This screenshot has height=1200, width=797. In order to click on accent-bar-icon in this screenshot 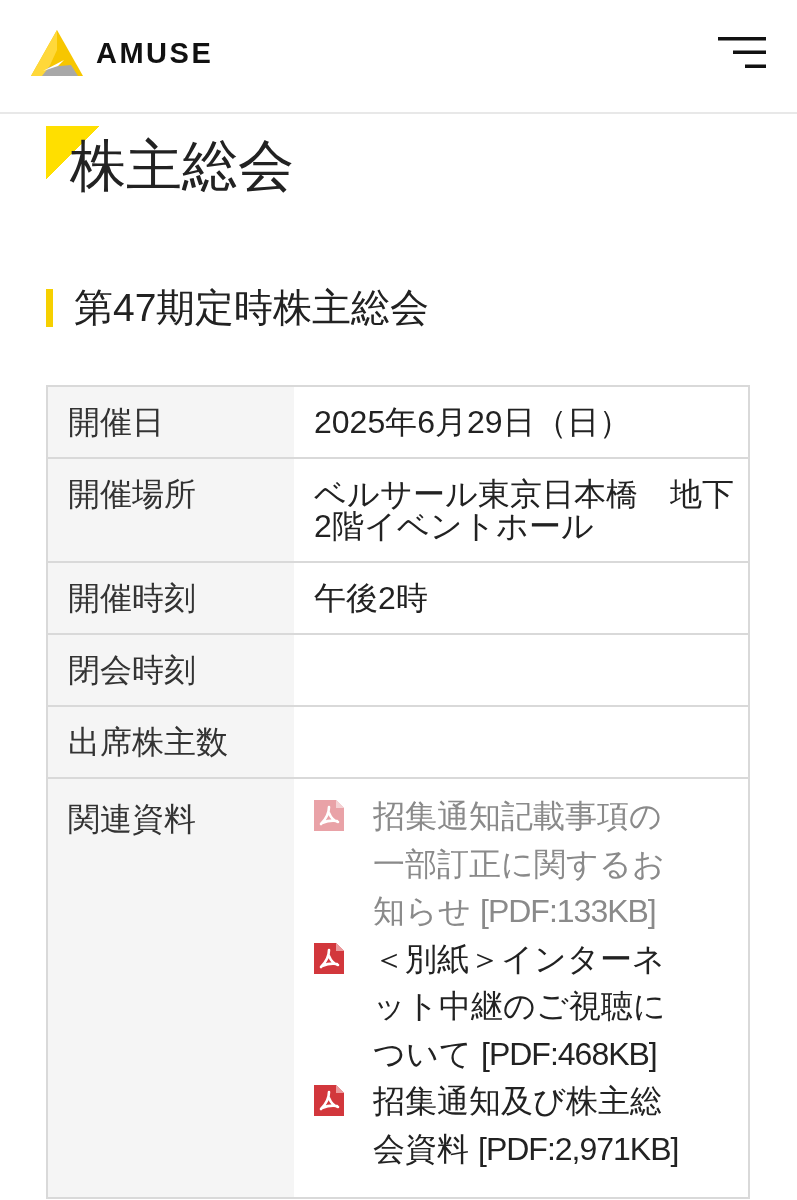, I will do `click(49, 308)`.